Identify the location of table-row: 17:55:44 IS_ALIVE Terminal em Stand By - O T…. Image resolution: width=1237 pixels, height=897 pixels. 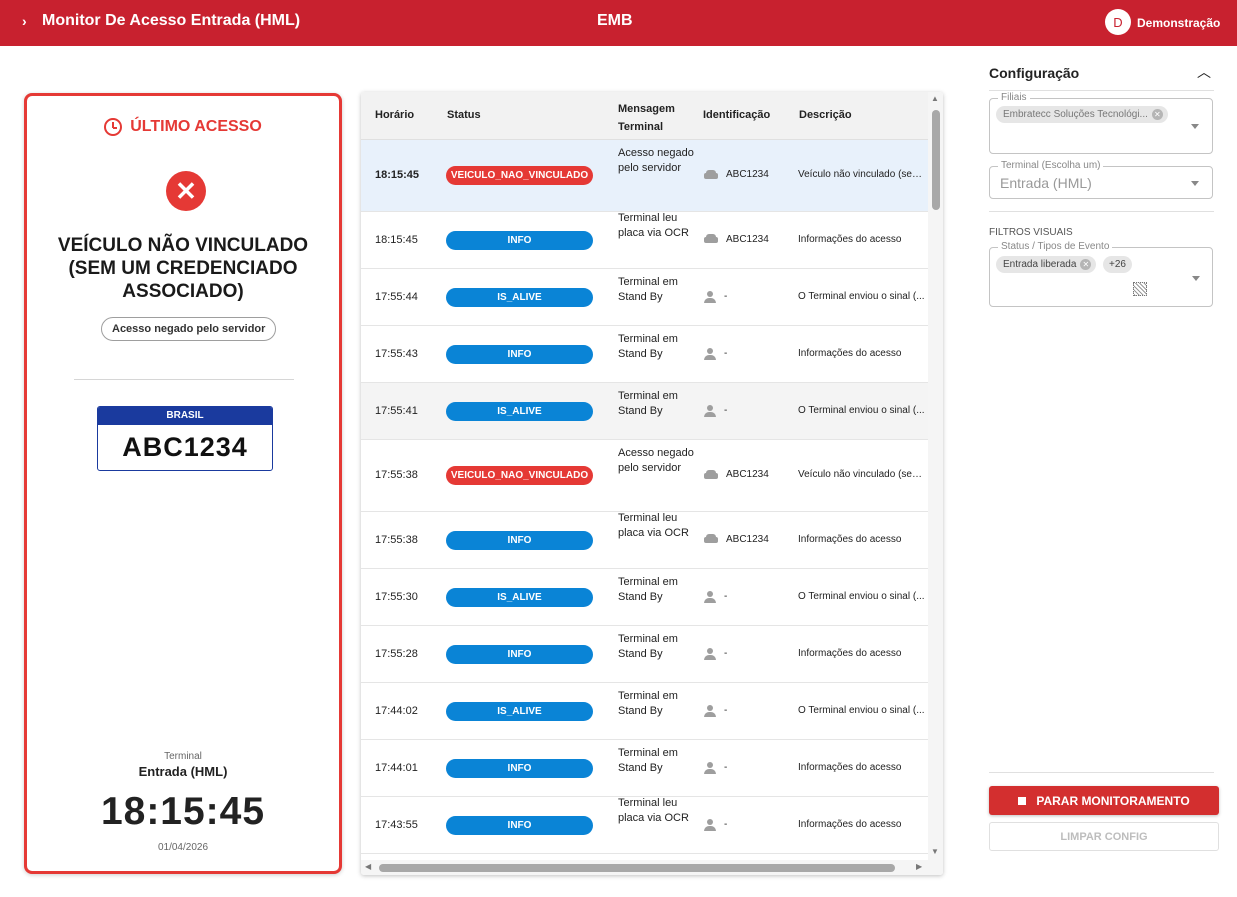
(644, 297).